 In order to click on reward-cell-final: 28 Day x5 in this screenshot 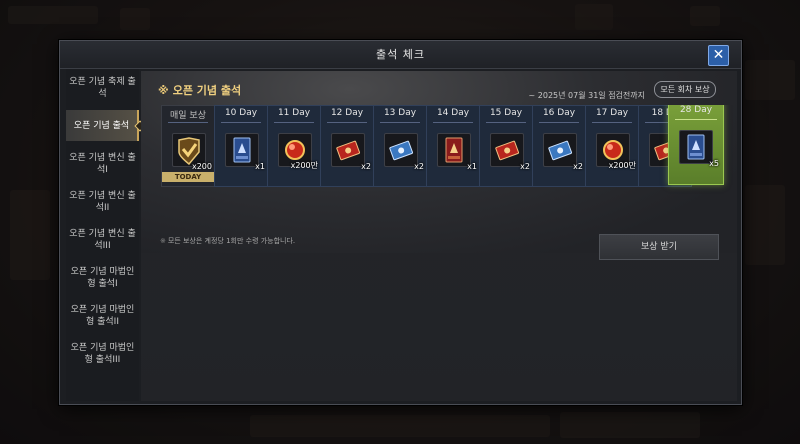, I will do `click(696, 145)`.